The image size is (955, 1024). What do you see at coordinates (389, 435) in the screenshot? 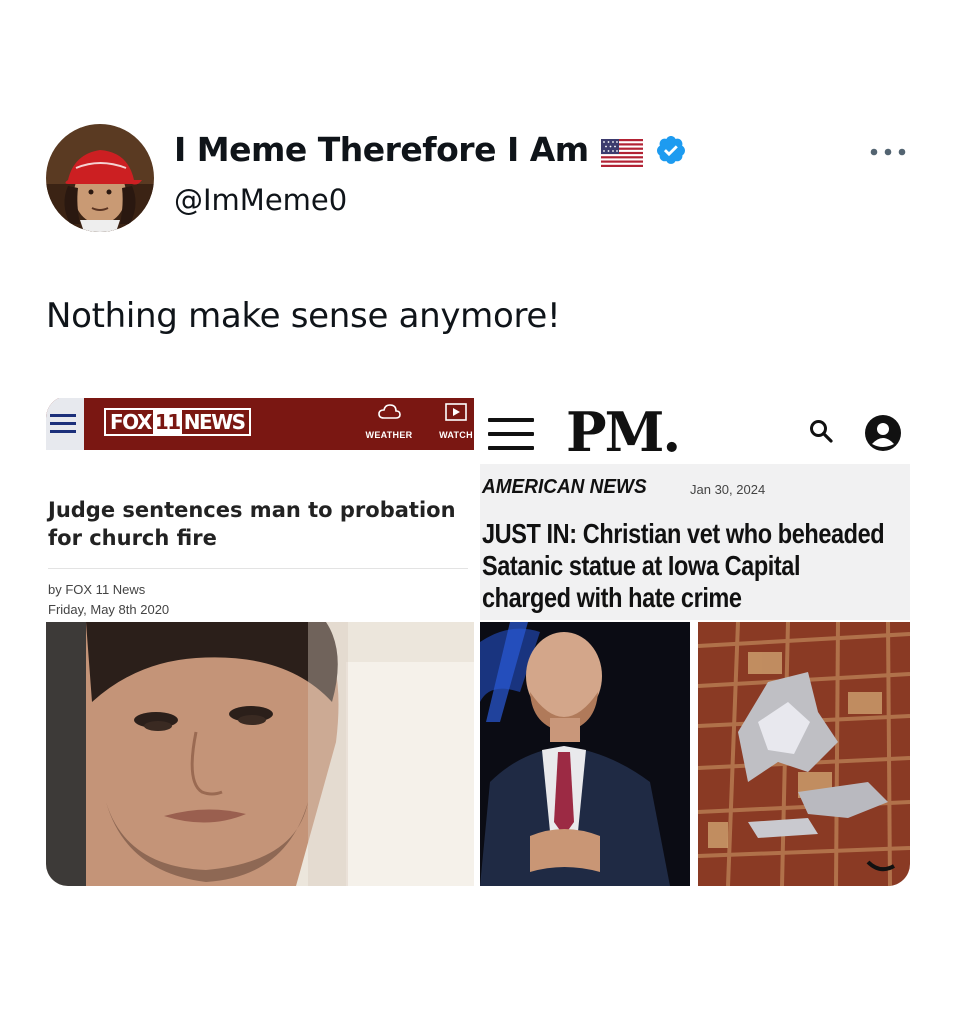
I see `fox-weather-label: WEATHER` at bounding box center [389, 435].